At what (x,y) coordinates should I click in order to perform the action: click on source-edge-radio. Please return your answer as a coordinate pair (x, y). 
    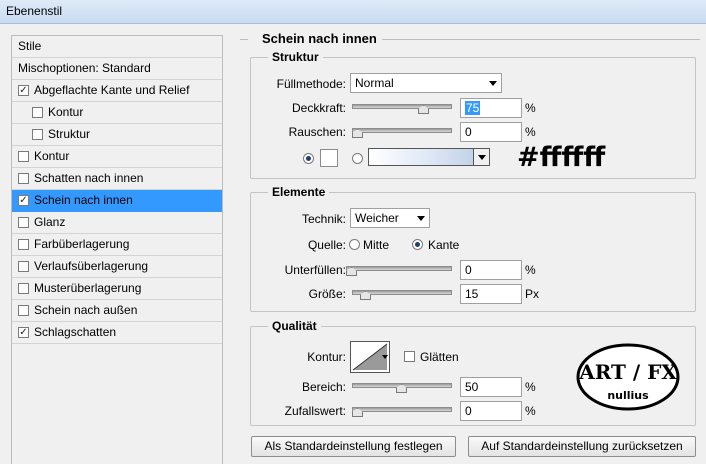
    Looking at the image, I should click on (417, 244).